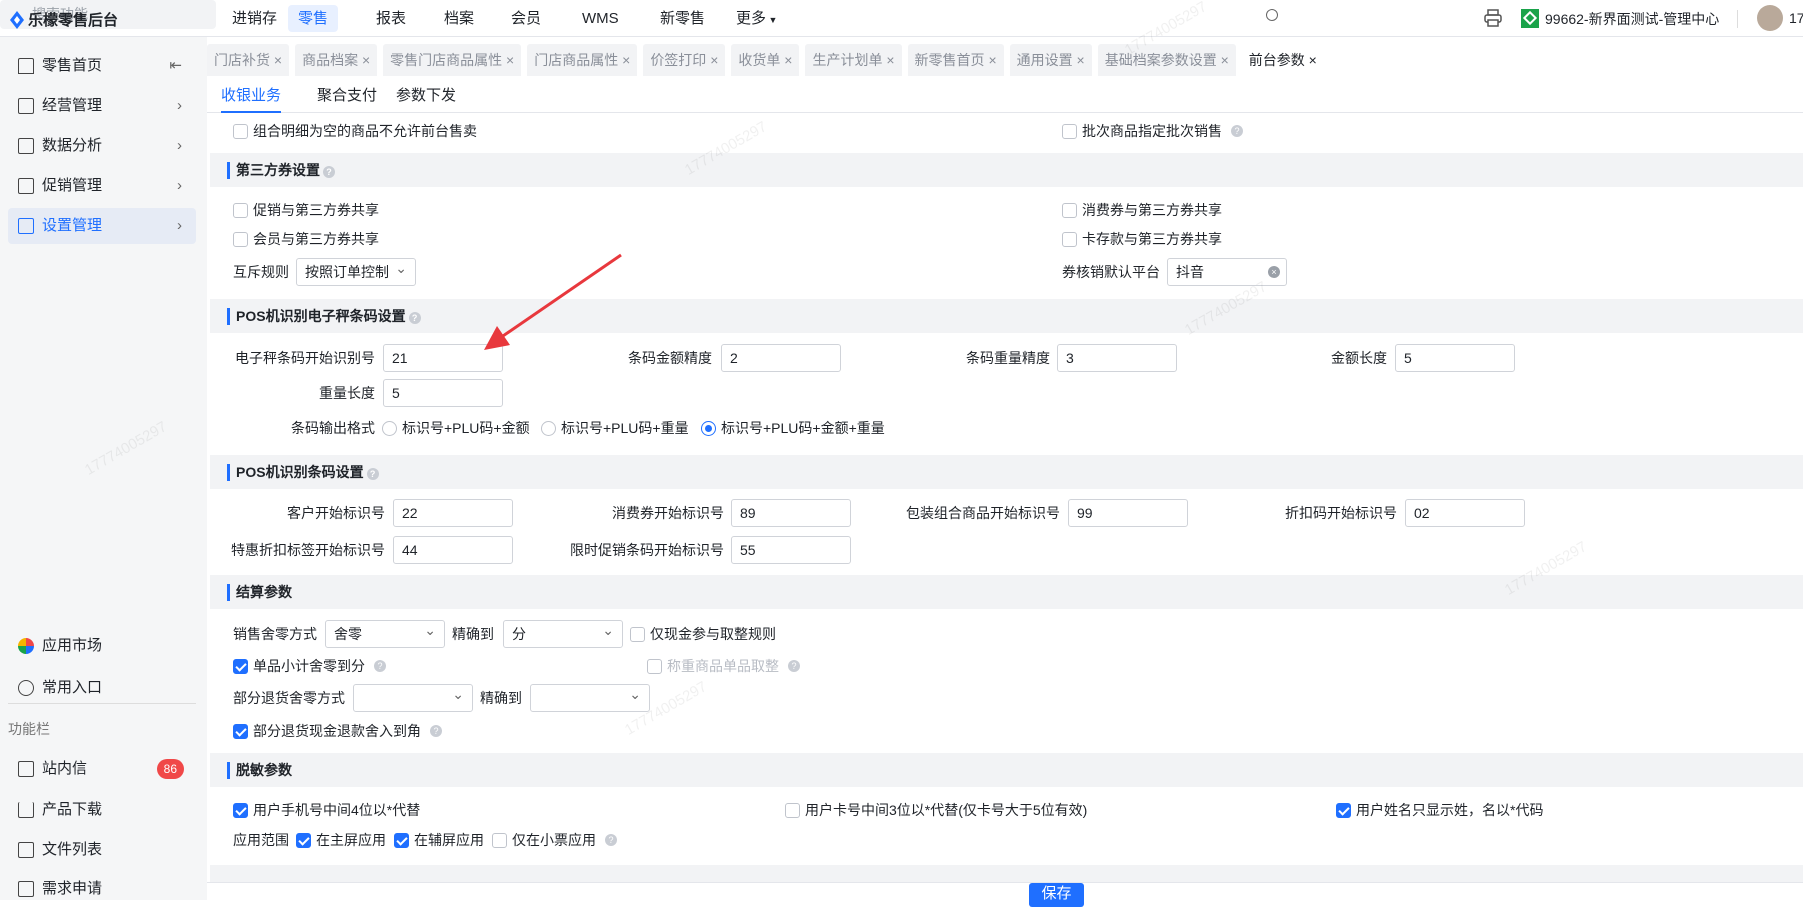 The image size is (1803, 907). What do you see at coordinates (356, 270) in the screenshot?
I see `mutex-select: 按照订单控制` at bounding box center [356, 270].